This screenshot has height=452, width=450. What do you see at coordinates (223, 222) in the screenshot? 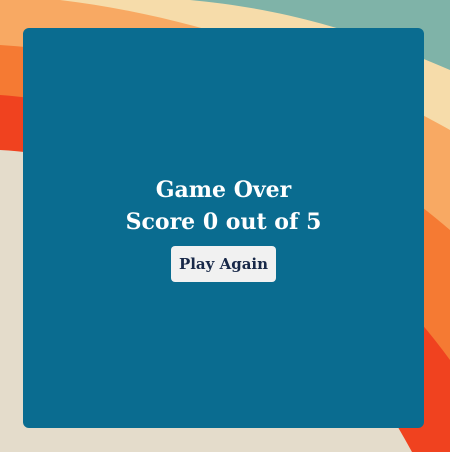
I see `score-text: Score 0 out of 5` at bounding box center [223, 222].